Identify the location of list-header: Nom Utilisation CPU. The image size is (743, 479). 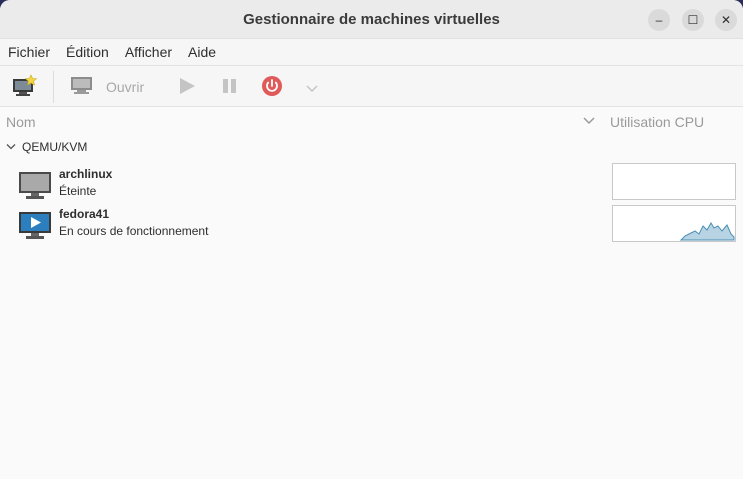
(371, 122).